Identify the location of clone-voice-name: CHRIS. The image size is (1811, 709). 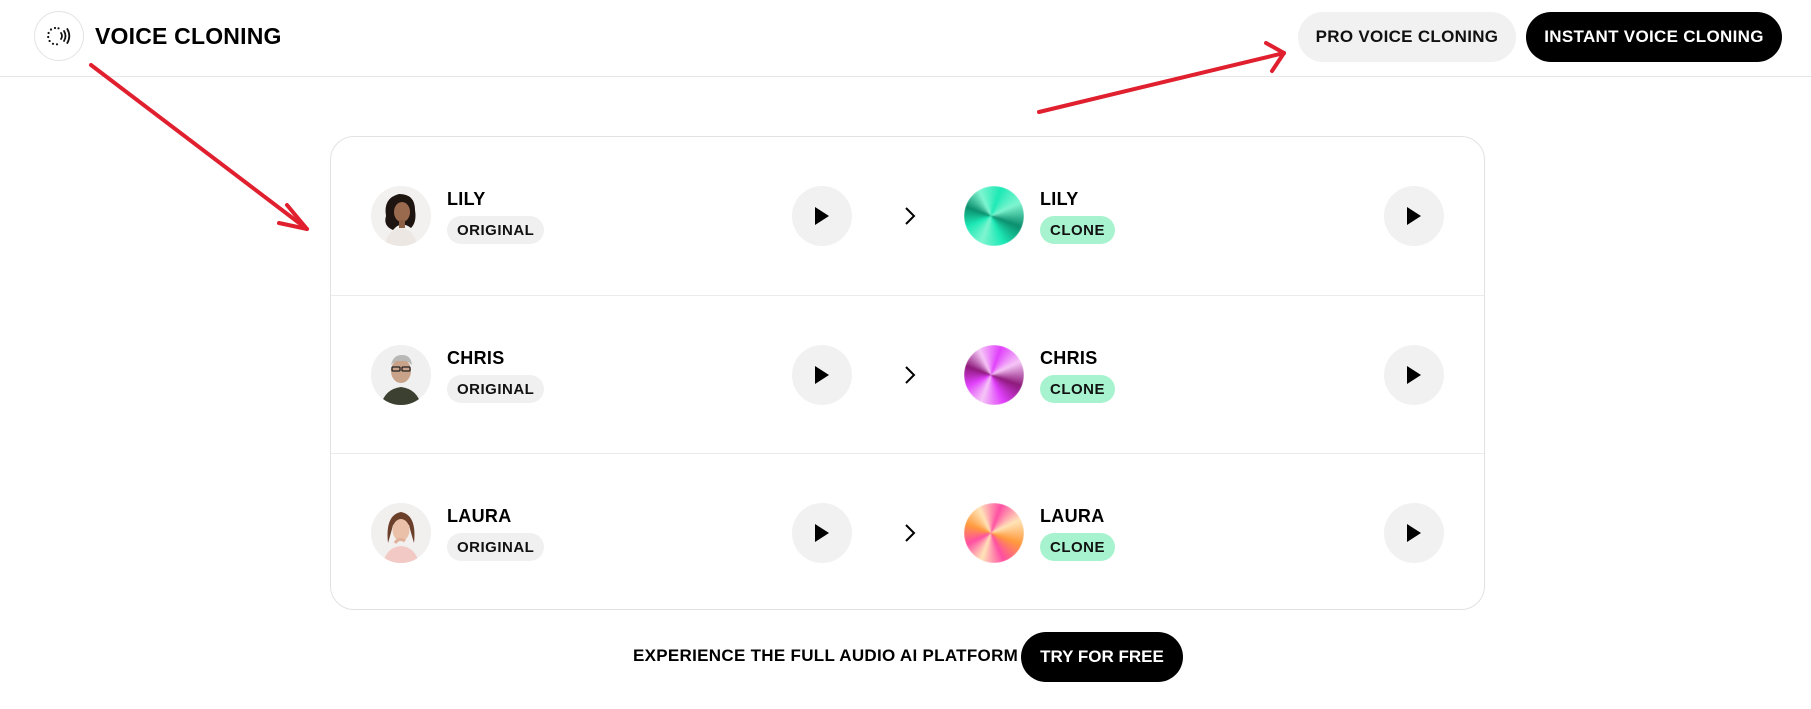
(1069, 358).